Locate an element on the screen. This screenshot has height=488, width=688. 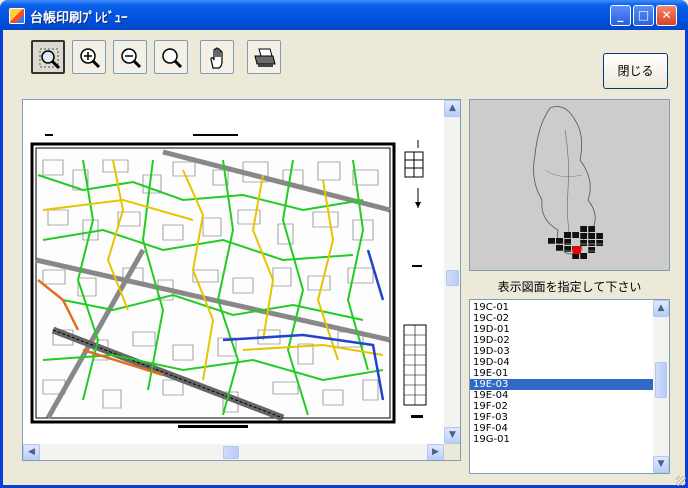
scroll-left-arrow: ◀ is located at coordinates (31, 452).